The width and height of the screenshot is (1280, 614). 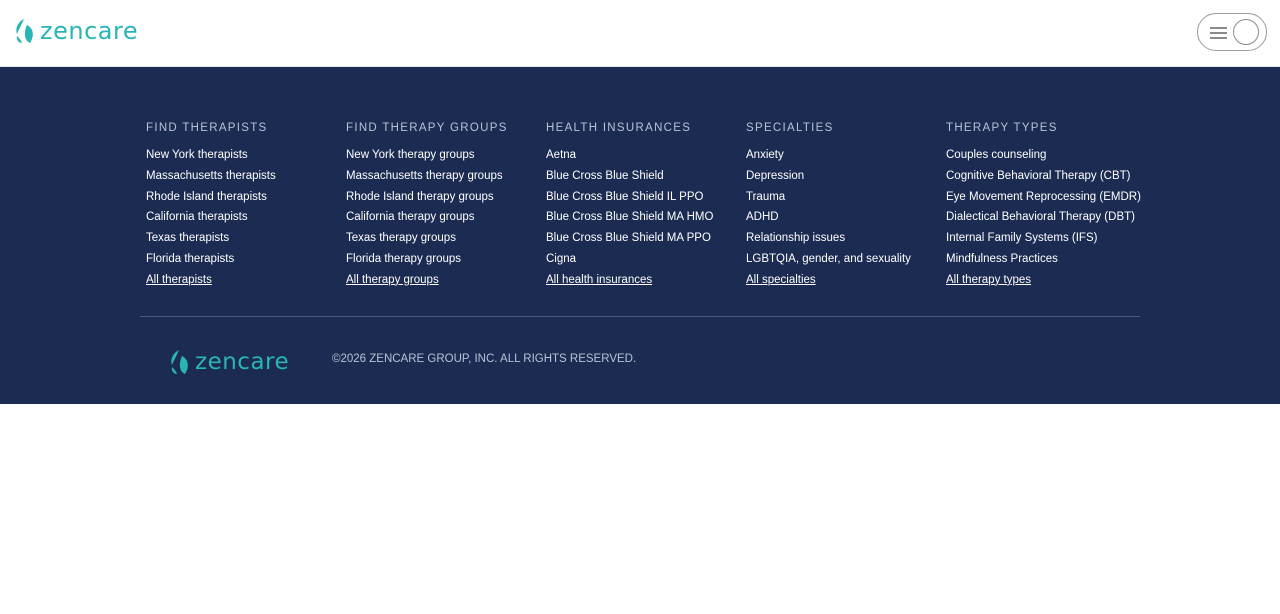 What do you see at coordinates (1021, 238) in the screenshot?
I see `footer-link: Internal Family Systems (IFS)` at bounding box center [1021, 238].